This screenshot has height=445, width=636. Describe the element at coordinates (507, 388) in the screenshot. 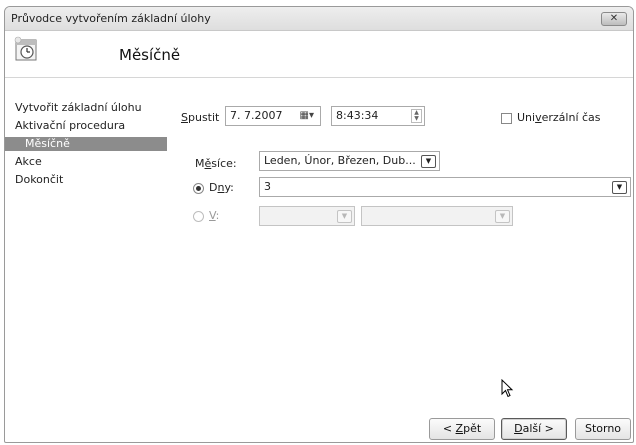

I see `mouse-cursor-icon` at that location.